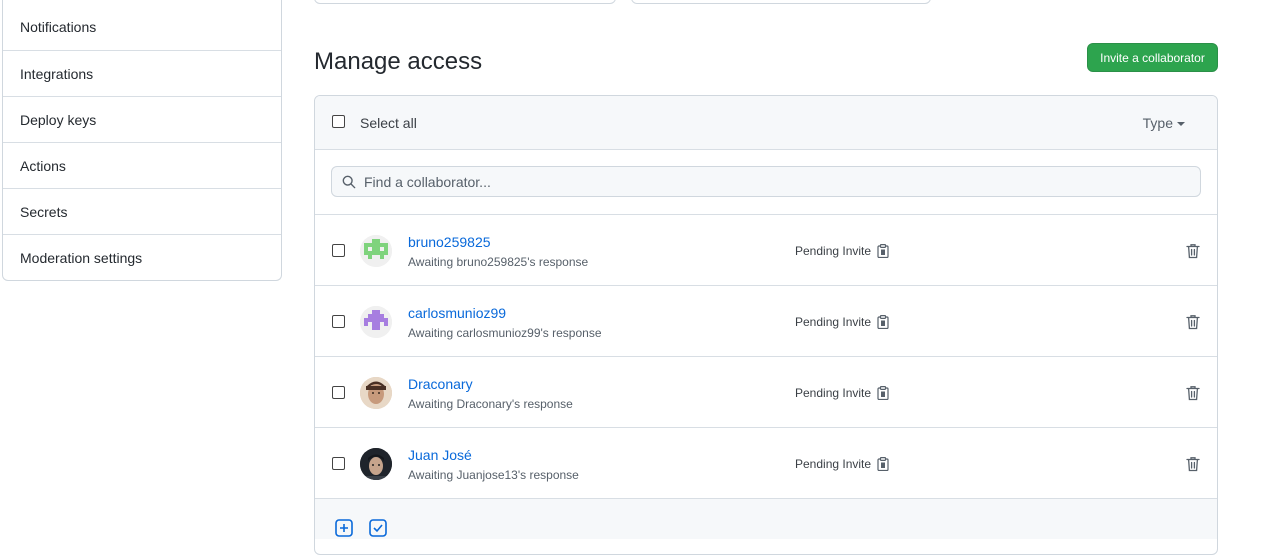  What do you see at coordinates (142, 165) in the screenshot?
I see `sidebar-item-actions: Actions` at bounding box center [142, 165].